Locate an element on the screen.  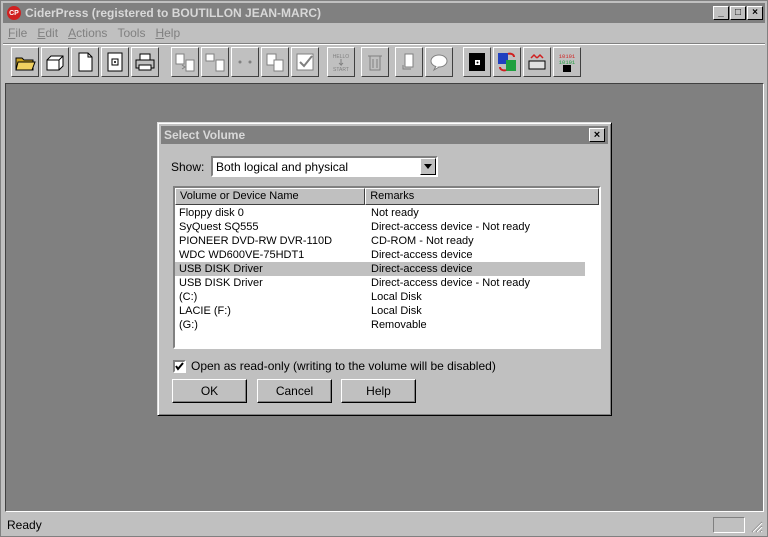
delete-icon is located at coordinates (375, 63).